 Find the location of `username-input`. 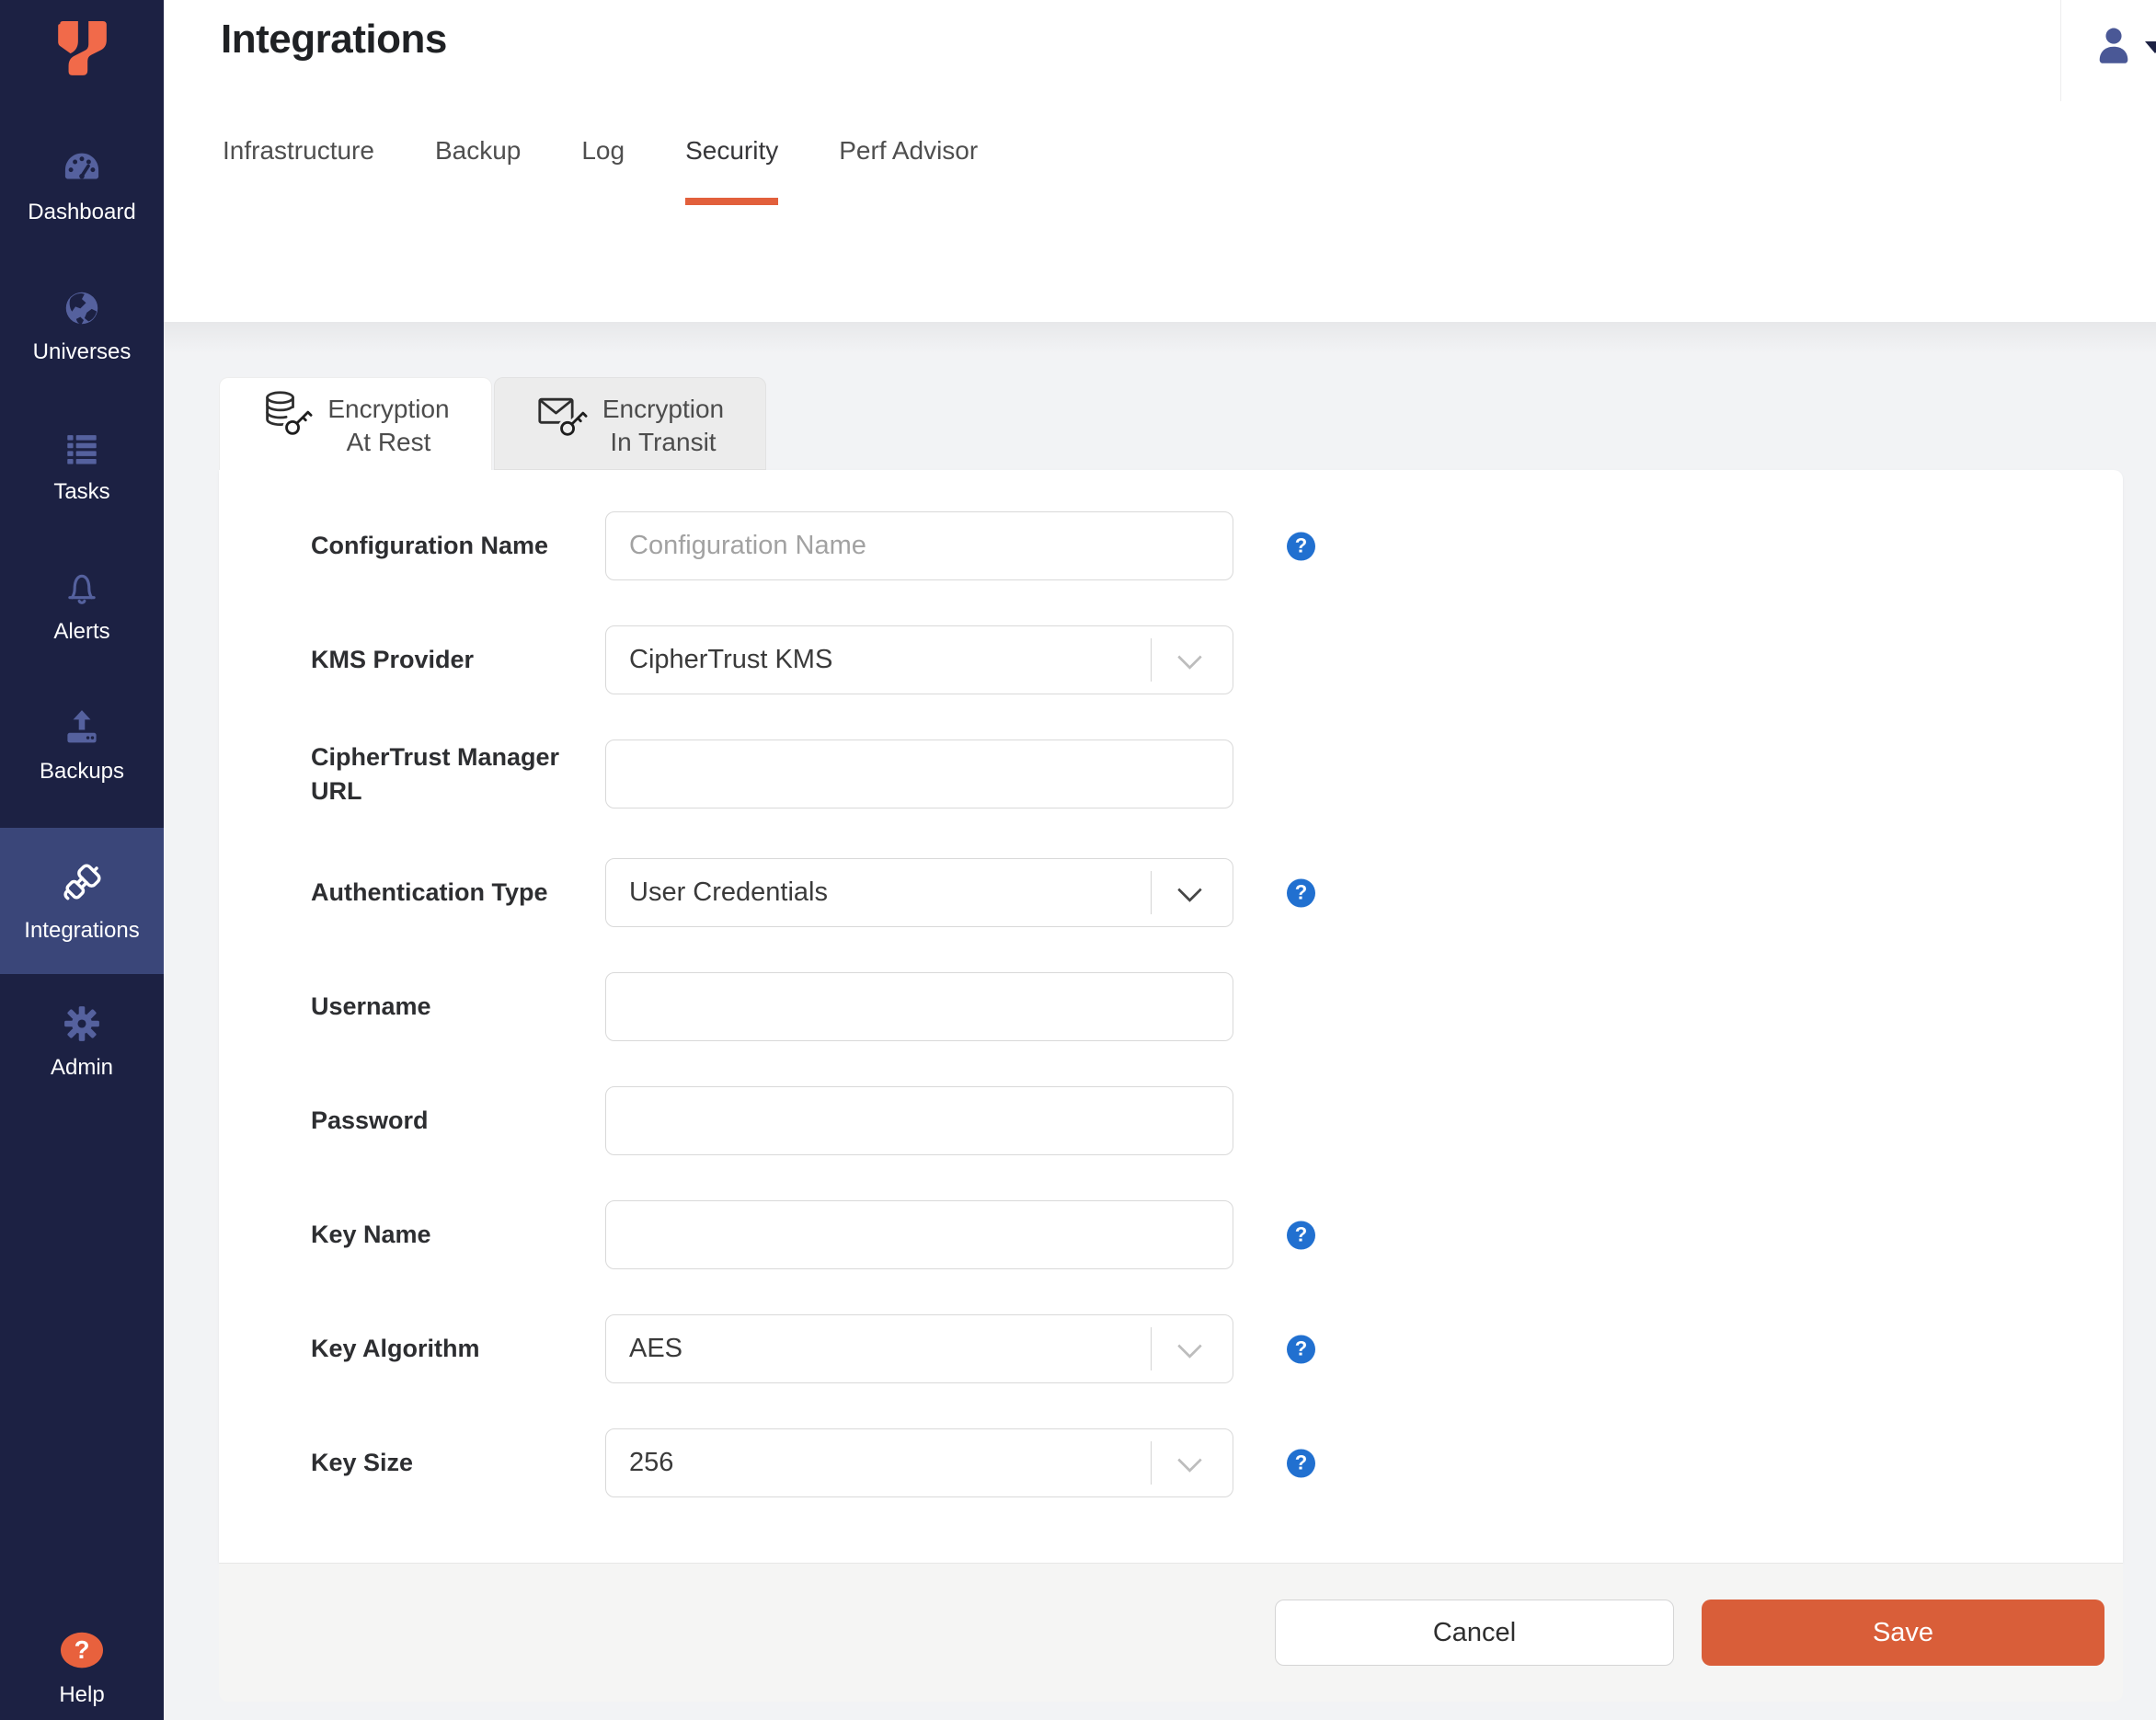

username-input is located at coordinates (919, 1006).